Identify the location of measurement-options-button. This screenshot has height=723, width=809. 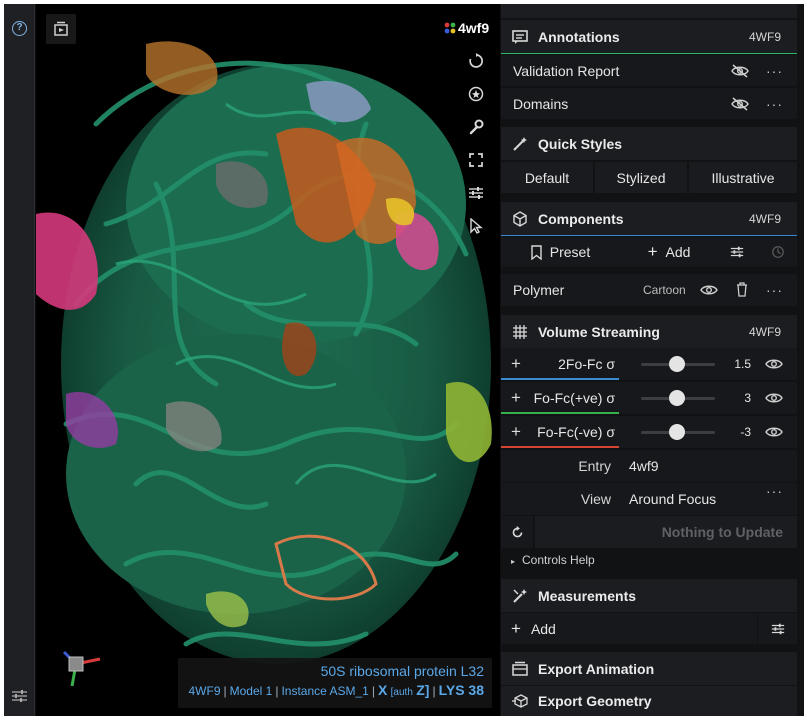
(777, 628).